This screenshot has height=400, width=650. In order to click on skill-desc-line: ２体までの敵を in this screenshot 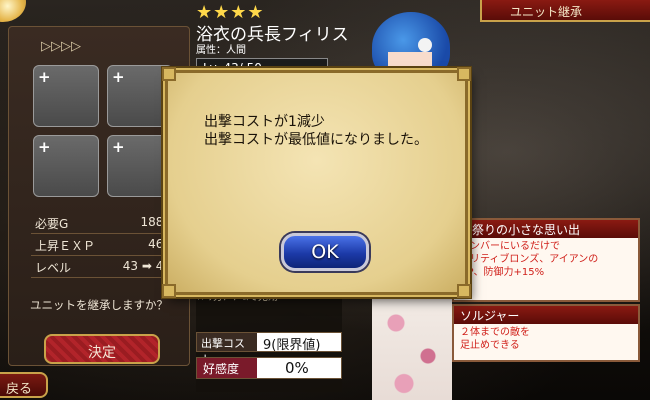, I will do `click(495, 332)`.